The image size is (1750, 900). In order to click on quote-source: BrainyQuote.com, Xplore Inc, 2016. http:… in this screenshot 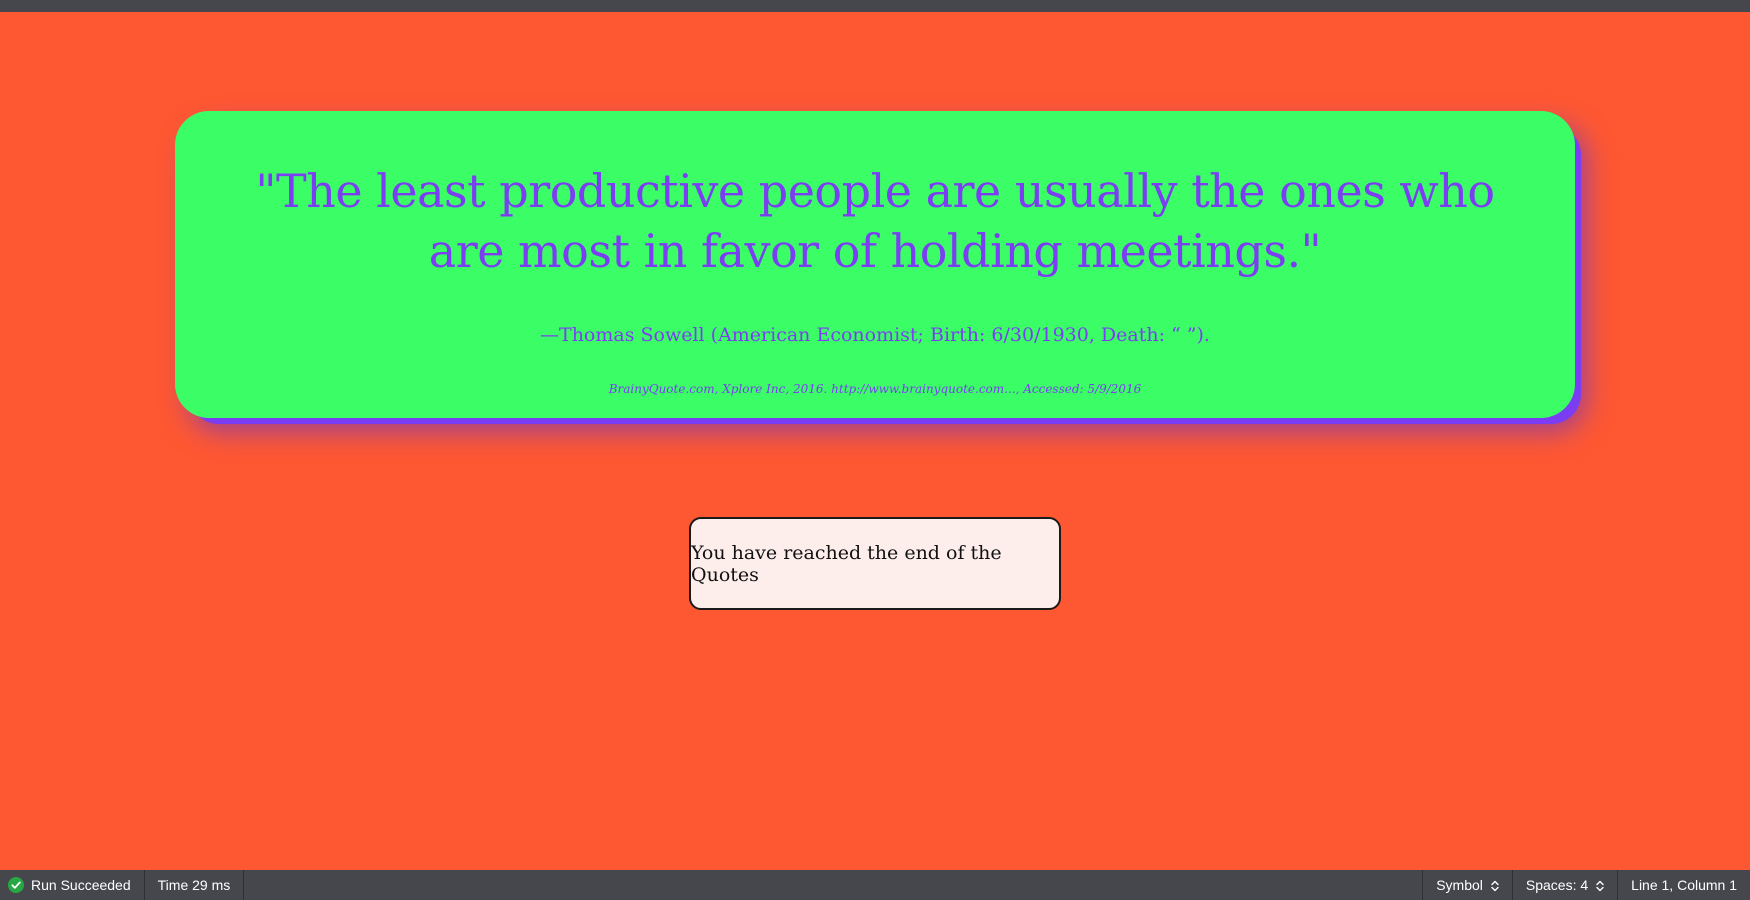, I will do `click(875, 389)`.